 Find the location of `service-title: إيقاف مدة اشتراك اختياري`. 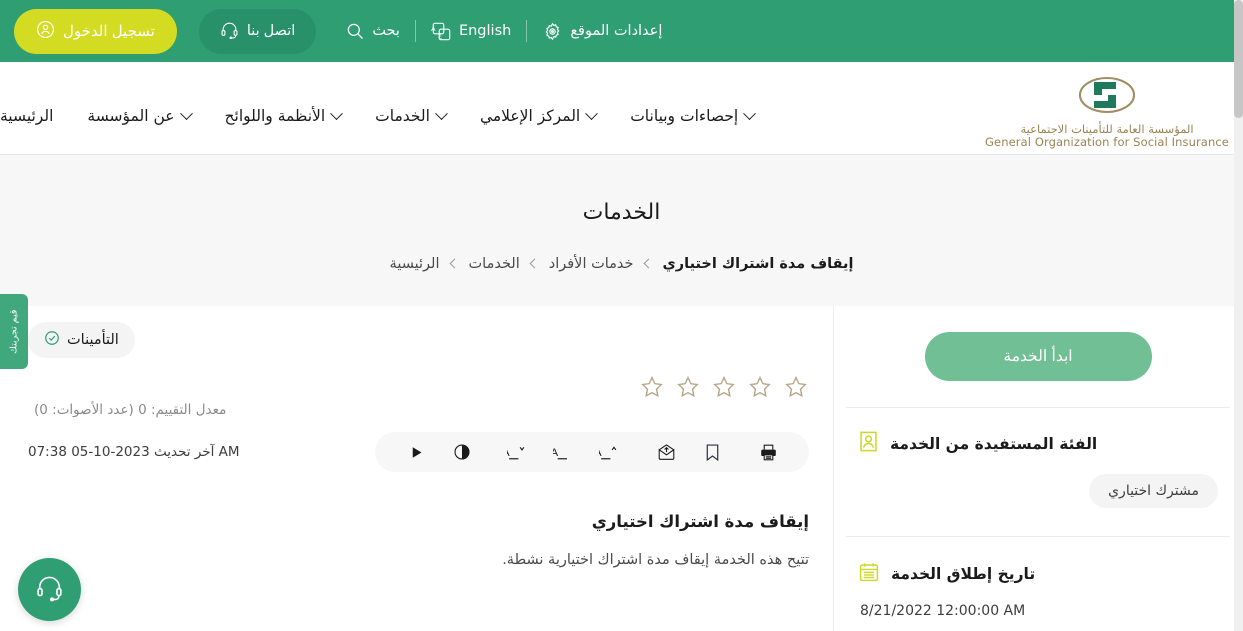

service-title: إيقاف مدة اشتراك اختياري is located at coordinates (700, 521).